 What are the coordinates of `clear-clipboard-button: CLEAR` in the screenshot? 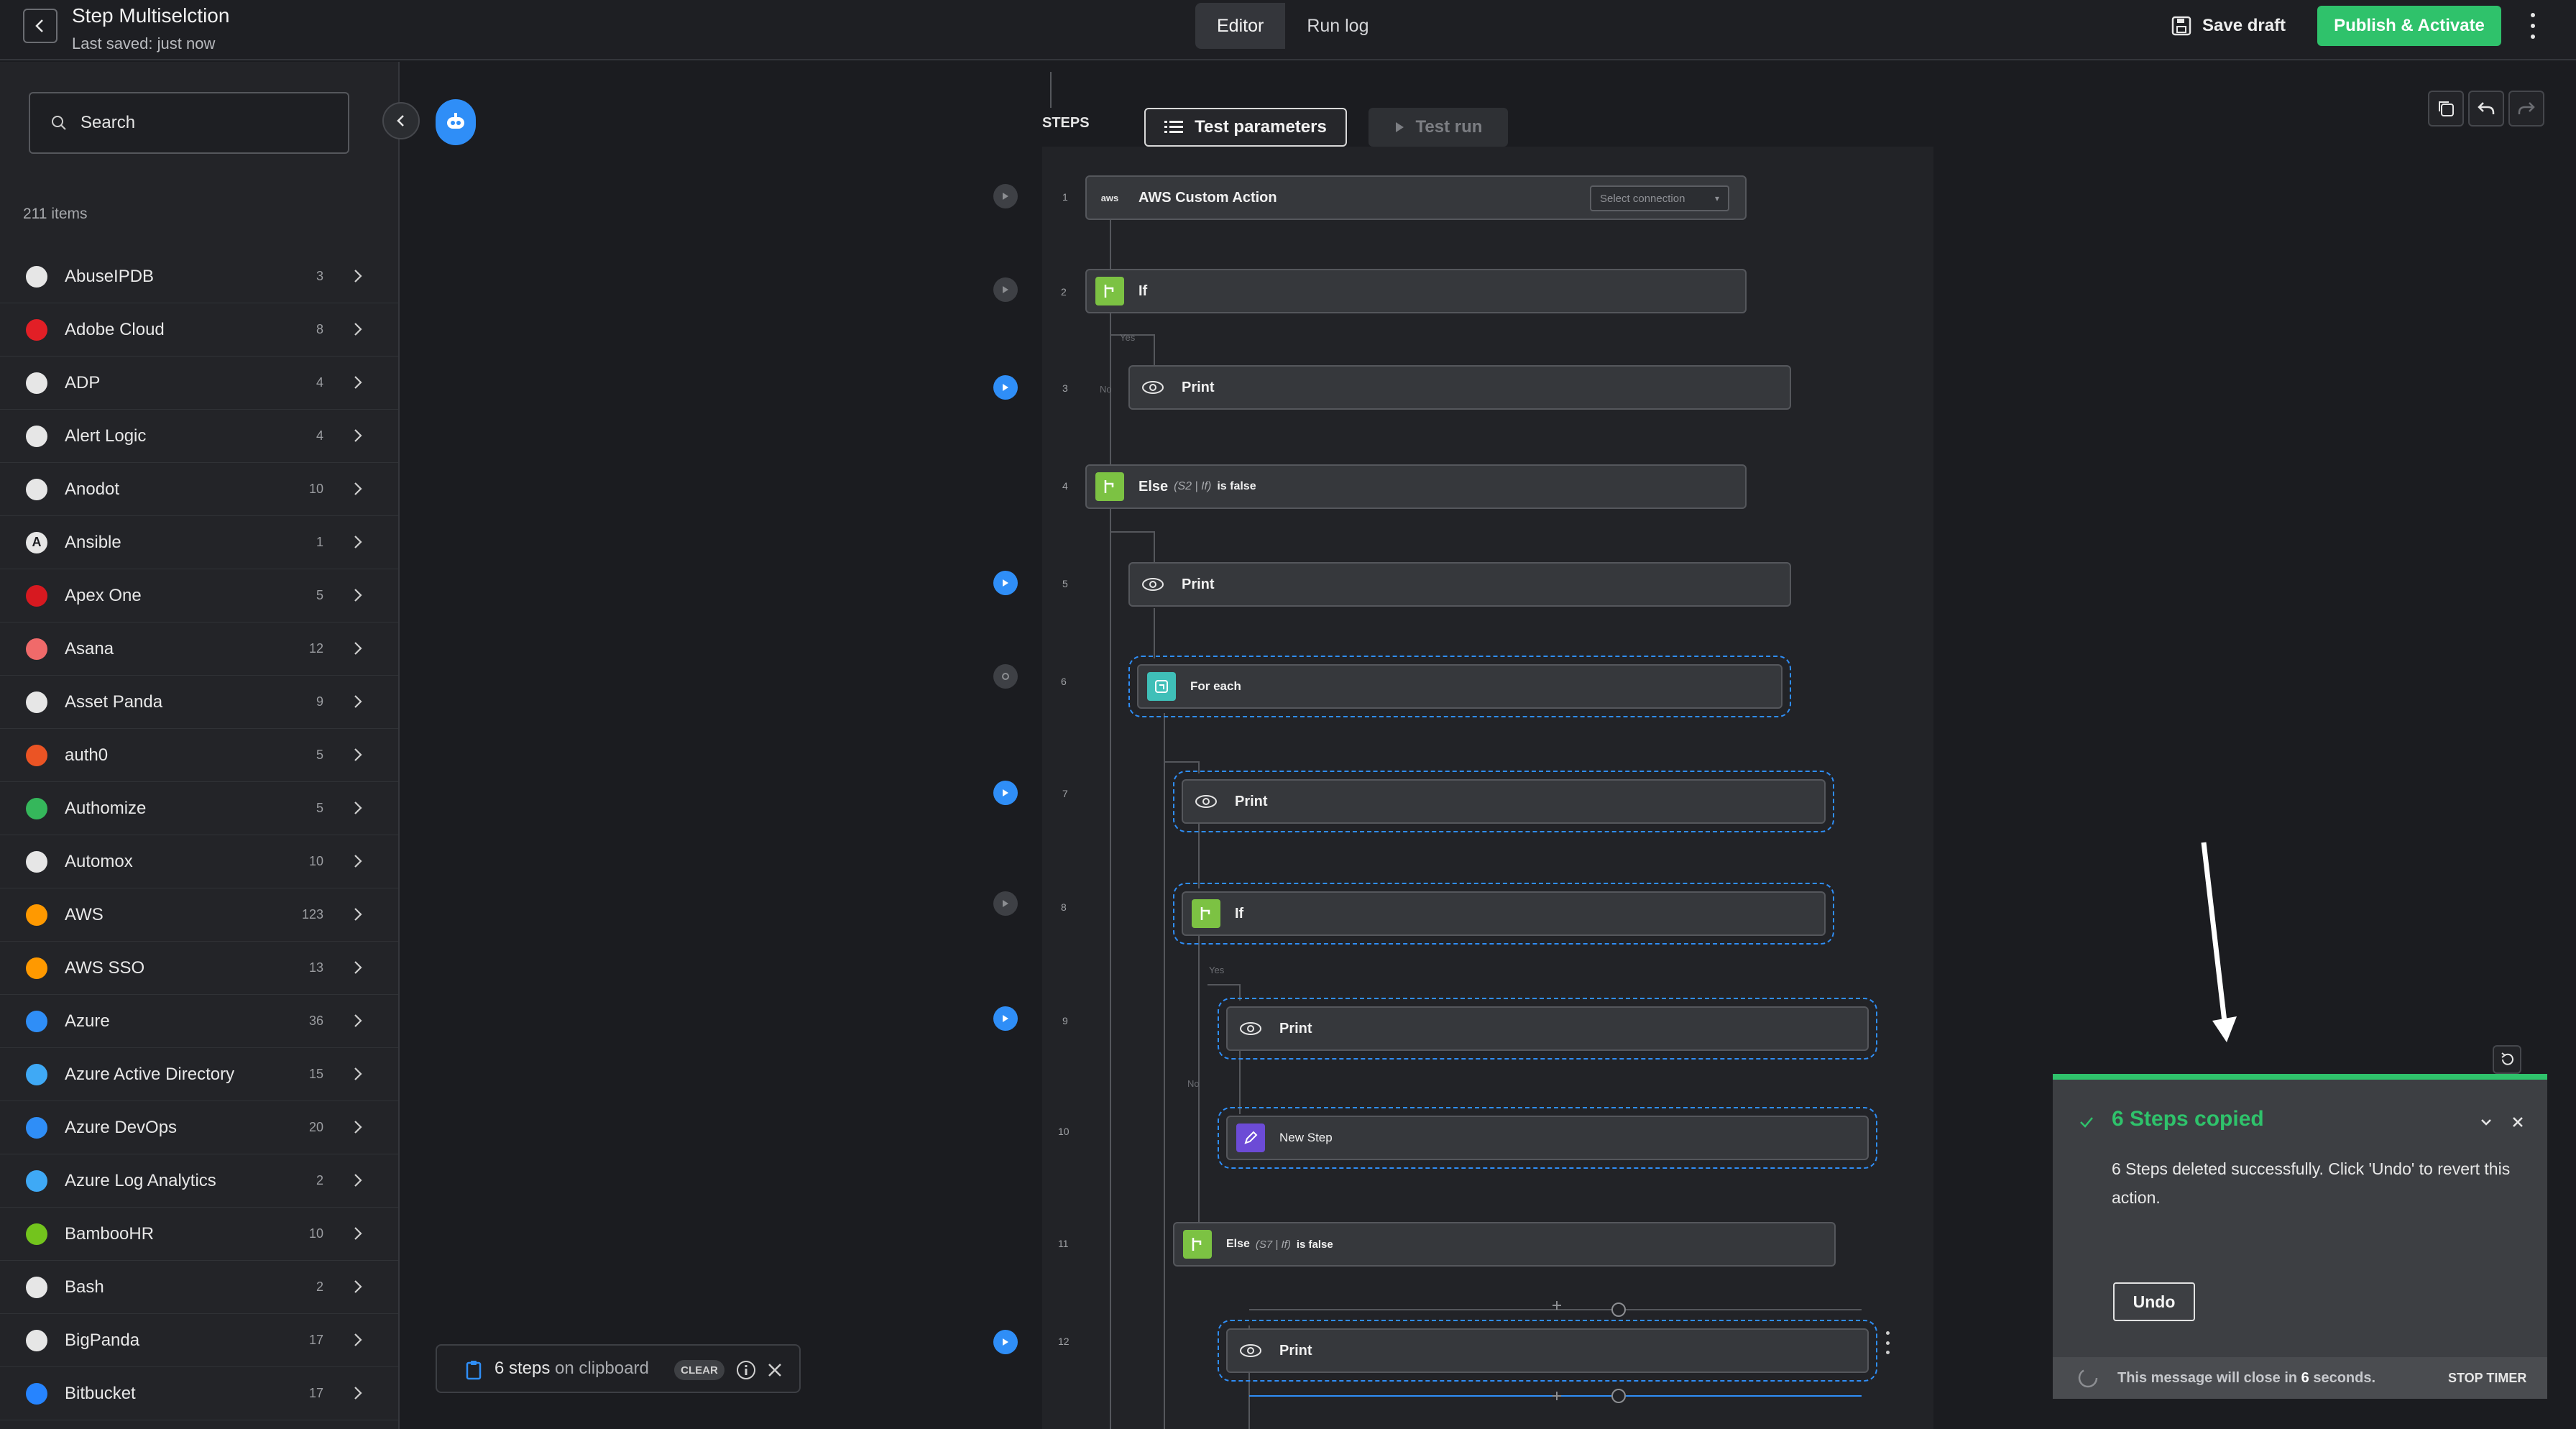 It's located at (699, 1370).